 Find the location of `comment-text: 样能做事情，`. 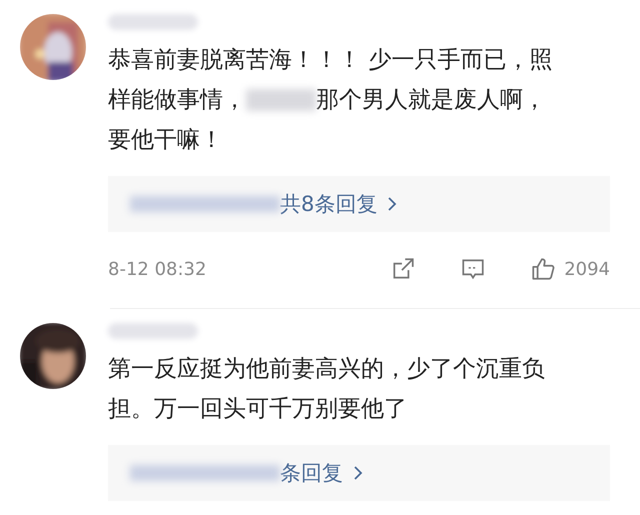

comment-text: 样能做事情， is located at coordinates (177, 100).